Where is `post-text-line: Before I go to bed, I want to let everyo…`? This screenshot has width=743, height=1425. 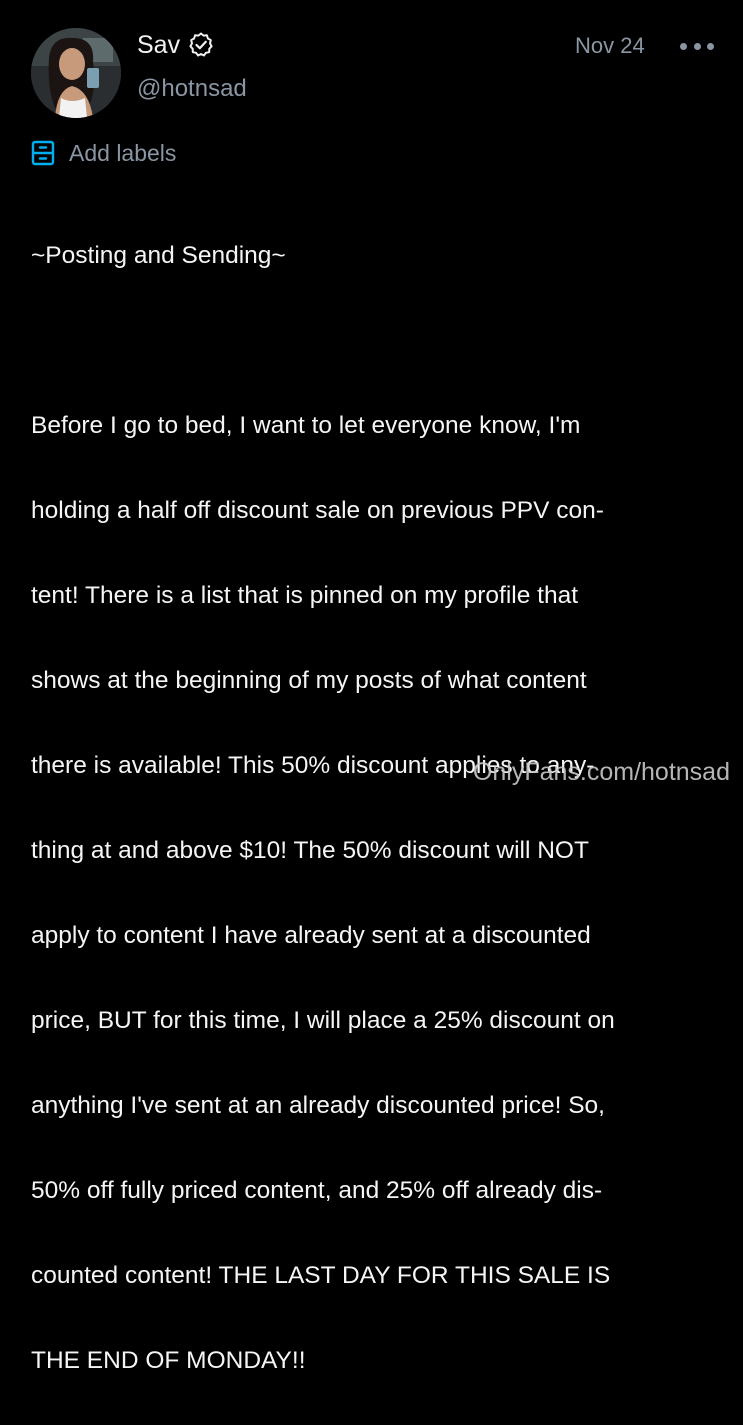 post-text-line: Before I go to bed, I want to let everyo… is located at coordinates (306, 425).